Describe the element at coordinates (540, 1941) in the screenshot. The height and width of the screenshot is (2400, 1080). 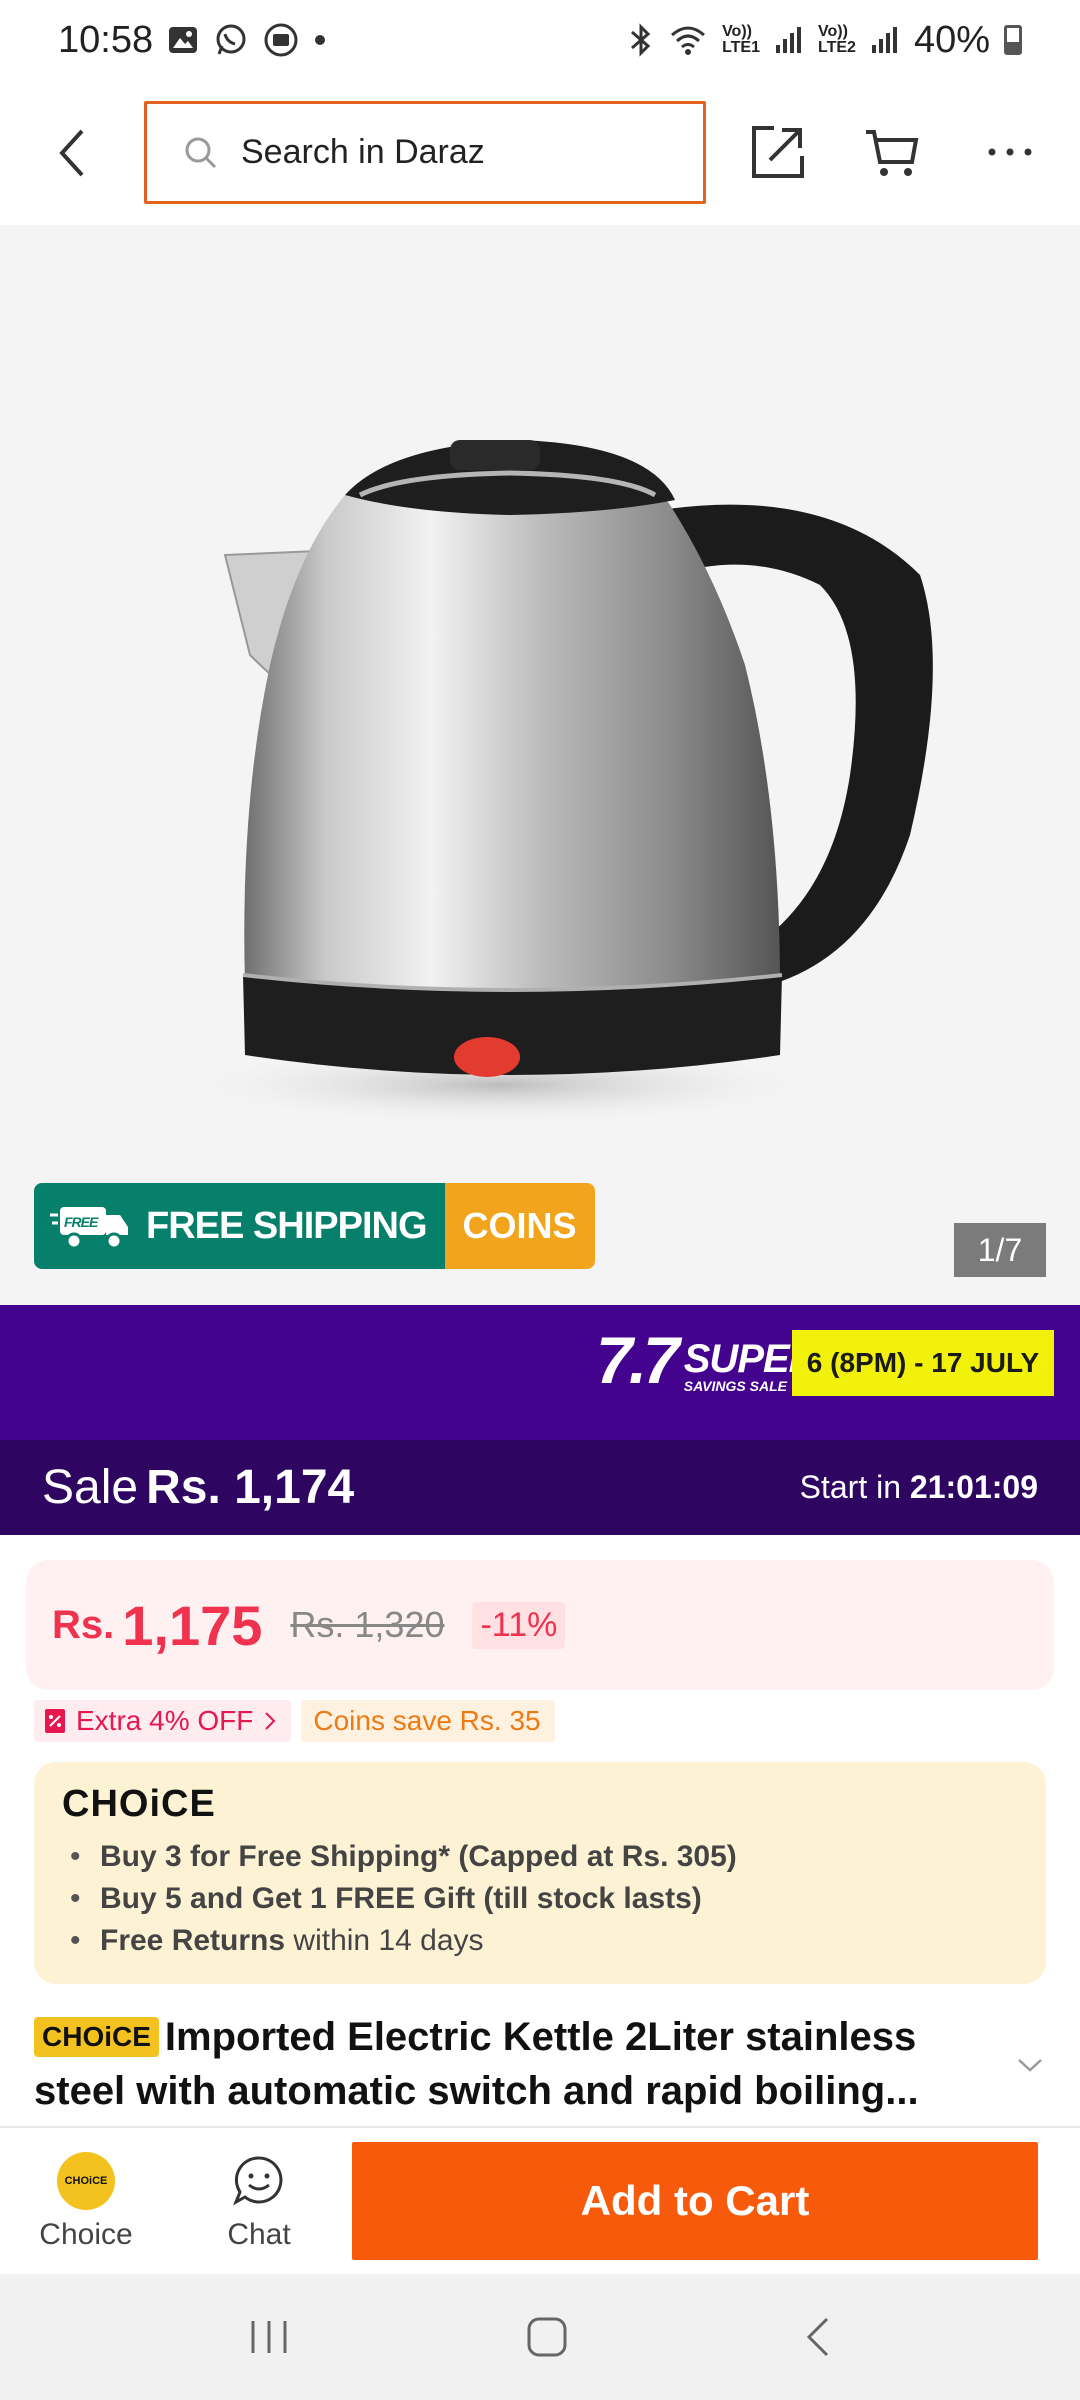
I see `benefit-item: Free Returns within 14 days` at that location.